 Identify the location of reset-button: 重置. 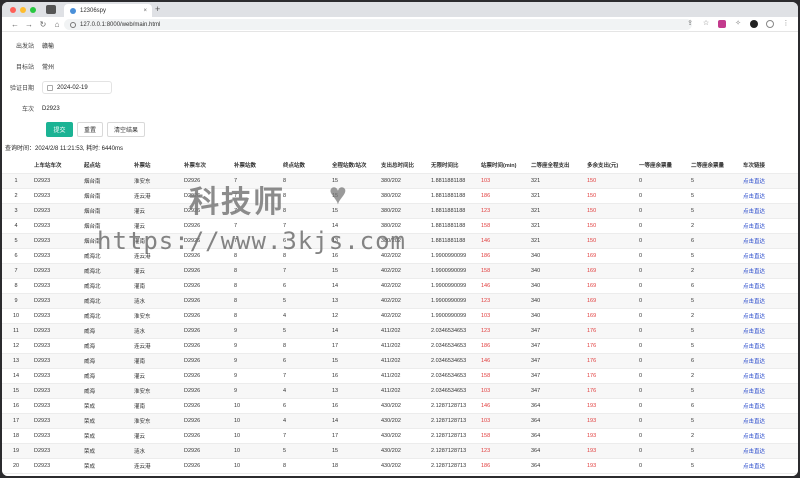
(90, 129).